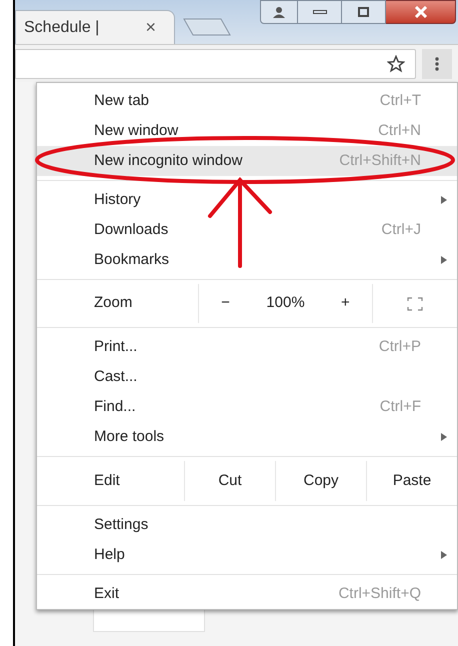 The width and height of the screenshot is (458, 646). I want to click on menu-item: Bookmarks, so click(247, 260).